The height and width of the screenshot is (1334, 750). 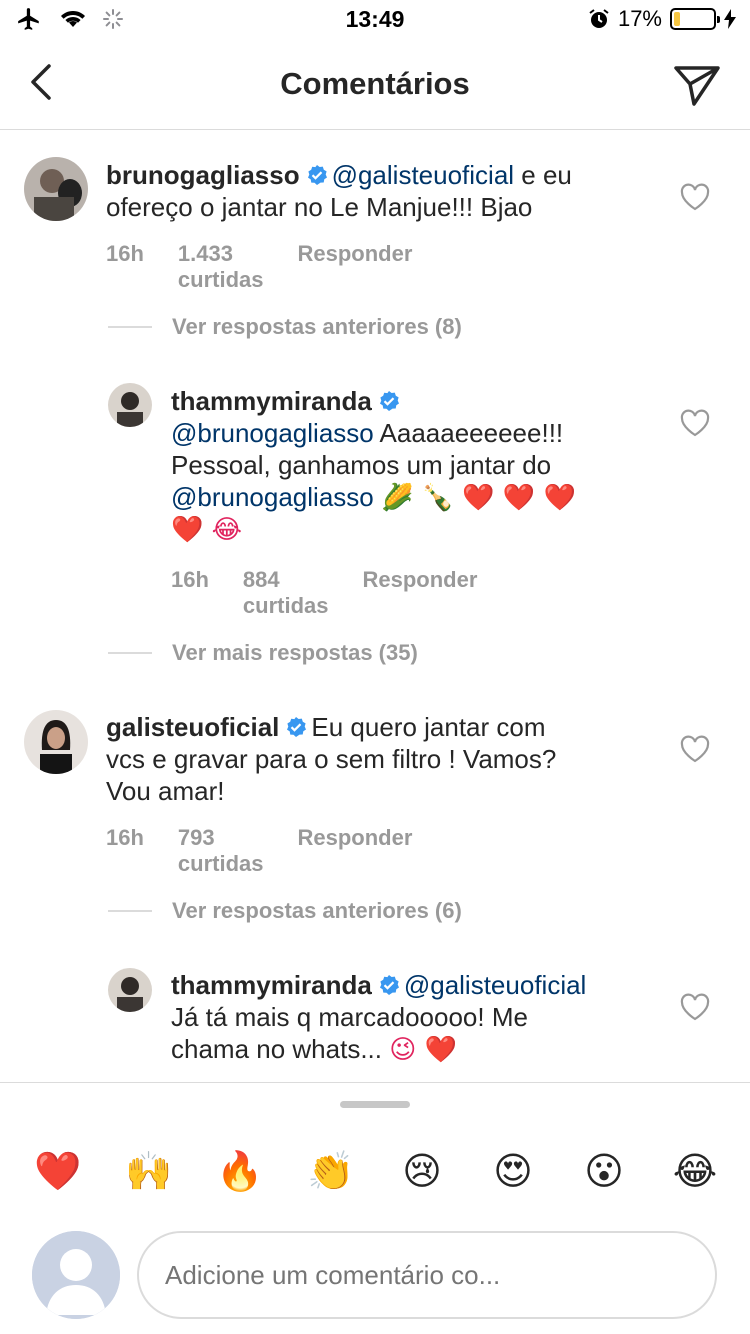 I want to click on paper-plane-icon, so click(x=697, y=84).